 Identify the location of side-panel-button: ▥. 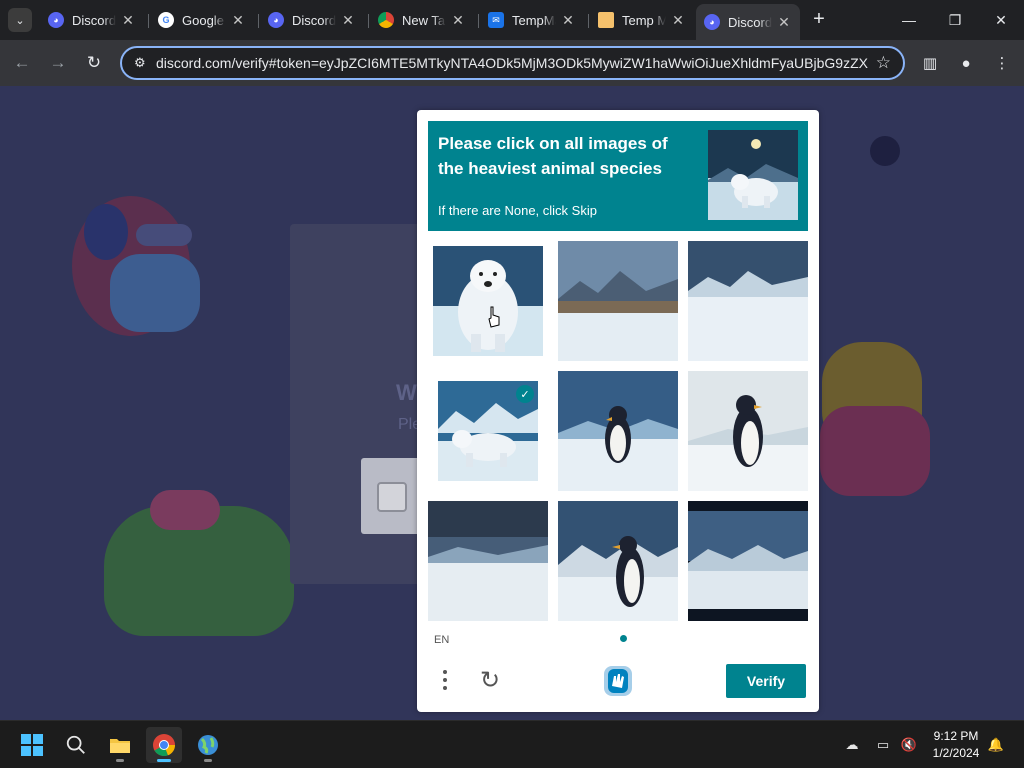
(930, 63).